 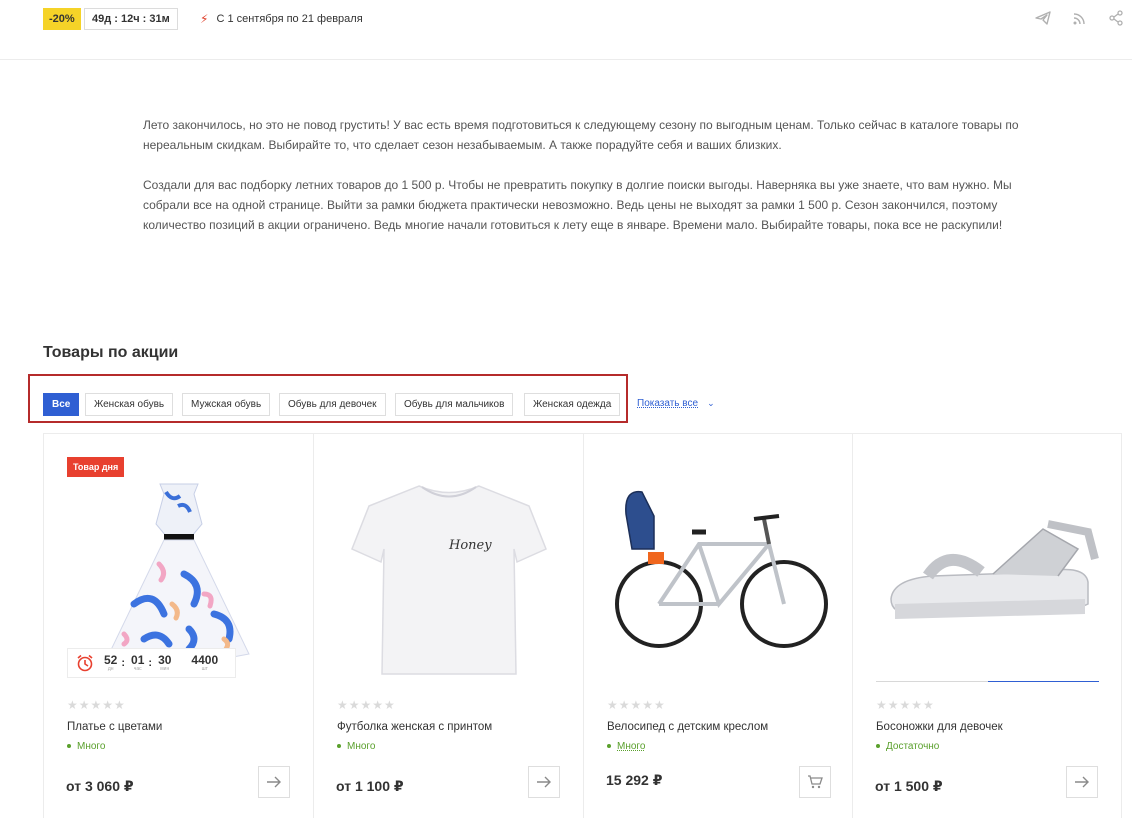 What do you see at coordinates (62, 19) in the screenshot?
I see `discount-badge: -20%` at bounding box center [62, 19].